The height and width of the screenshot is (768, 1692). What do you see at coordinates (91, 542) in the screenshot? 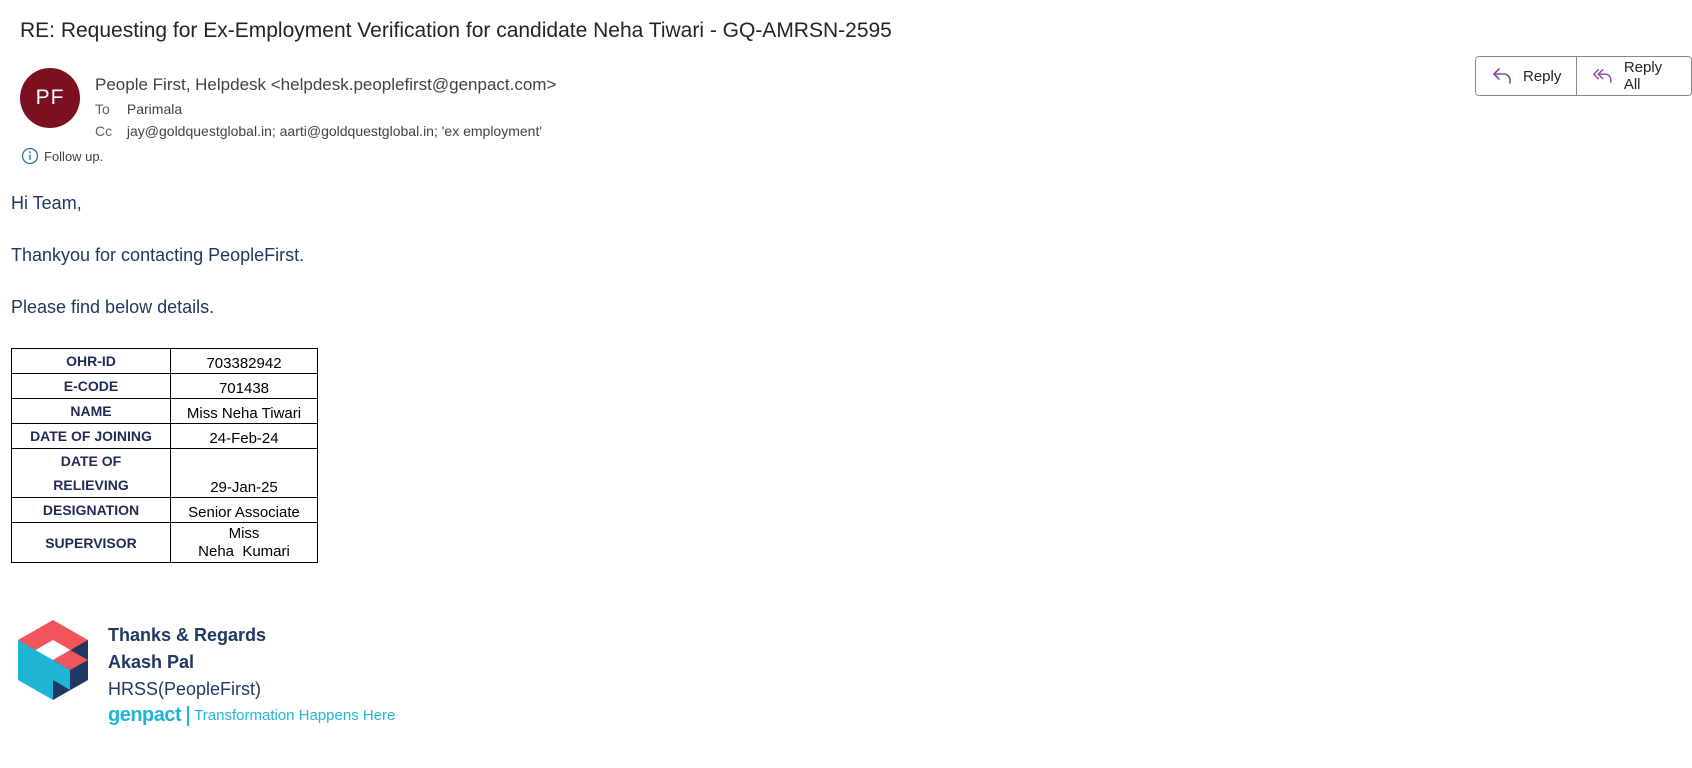
I see `table-key: SUPERVISOR` at bounding box center [91, 542].